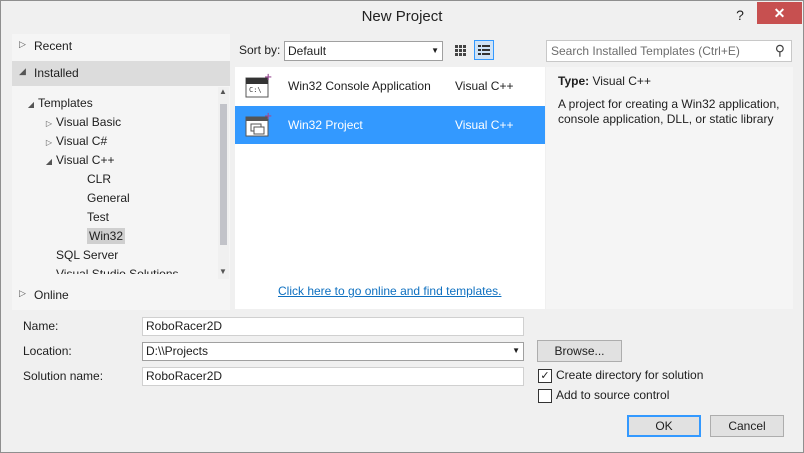  What do you see at coordinates (664, 426) in the screenshot?
I see `ok-button: OK` at bounding box center [664, 426].